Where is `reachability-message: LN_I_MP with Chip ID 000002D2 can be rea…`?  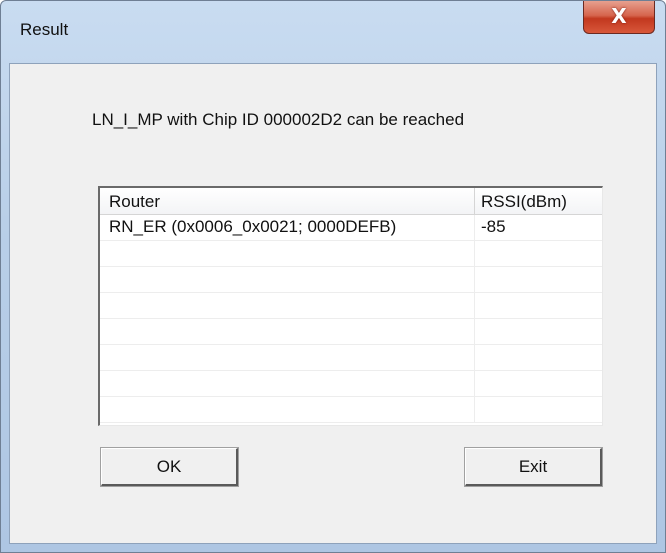
reachability-message: LN_I_MP with Chip ID 000002D2 can be rea… is located at coordinates (278, 119).